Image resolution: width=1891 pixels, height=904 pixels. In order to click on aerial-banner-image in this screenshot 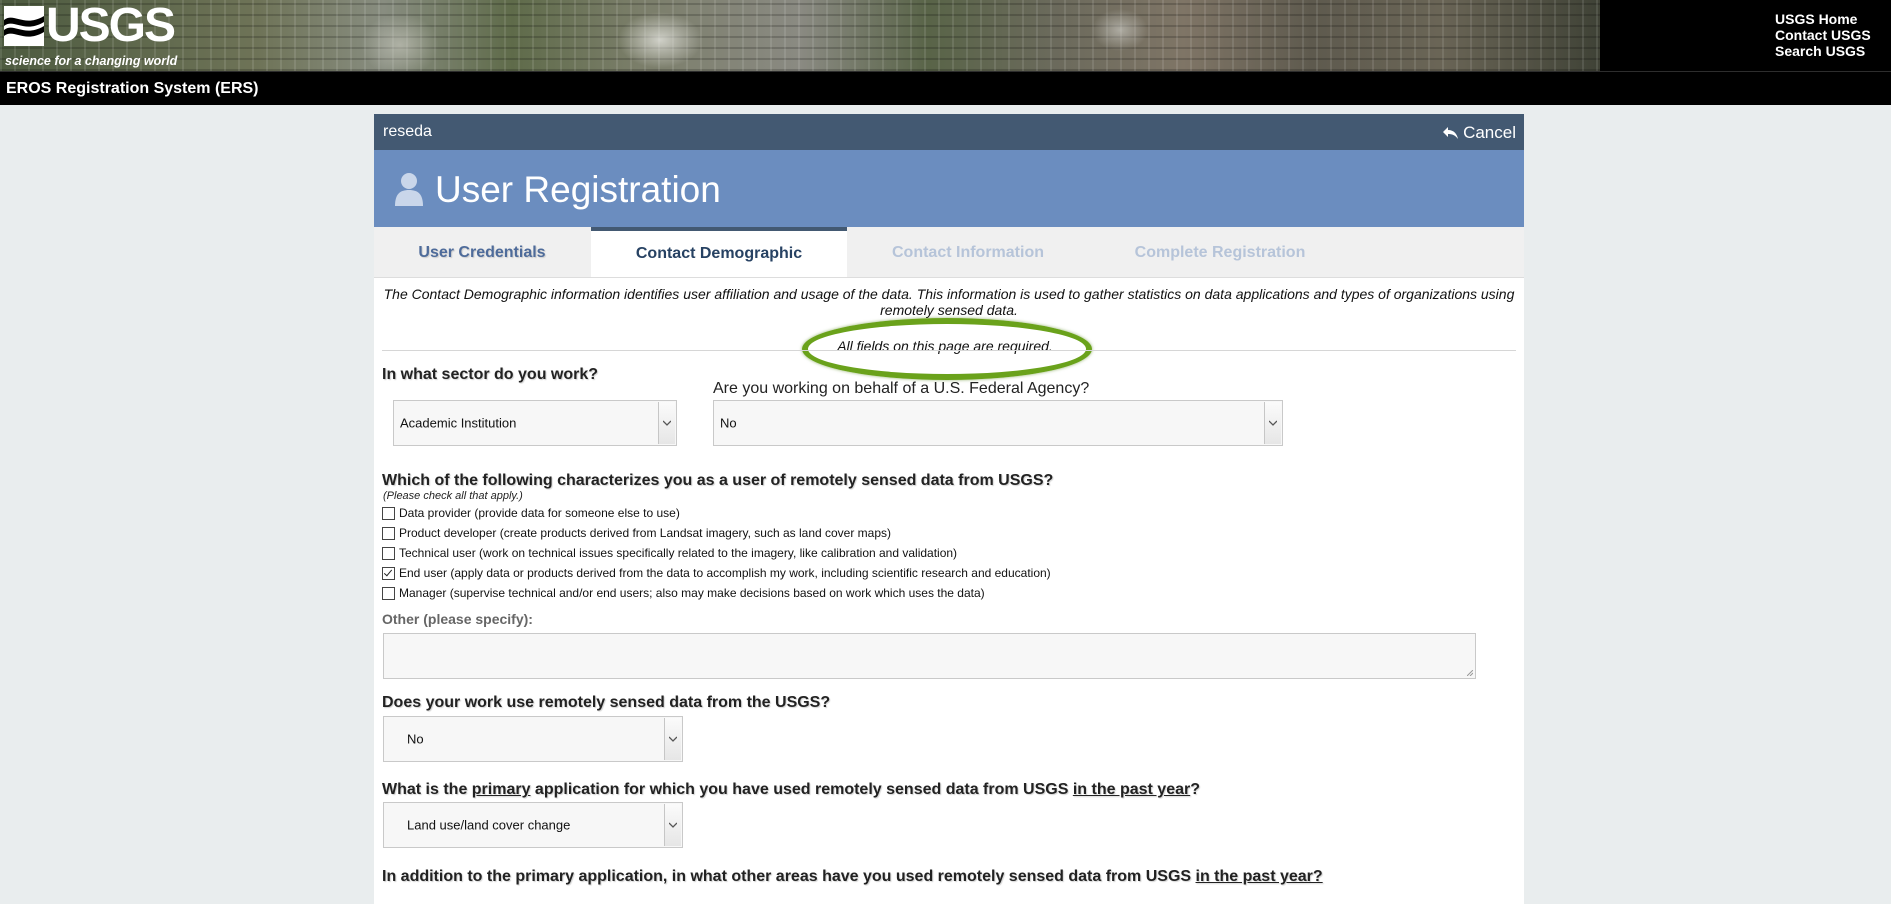, I will do `click(800, 35)`.